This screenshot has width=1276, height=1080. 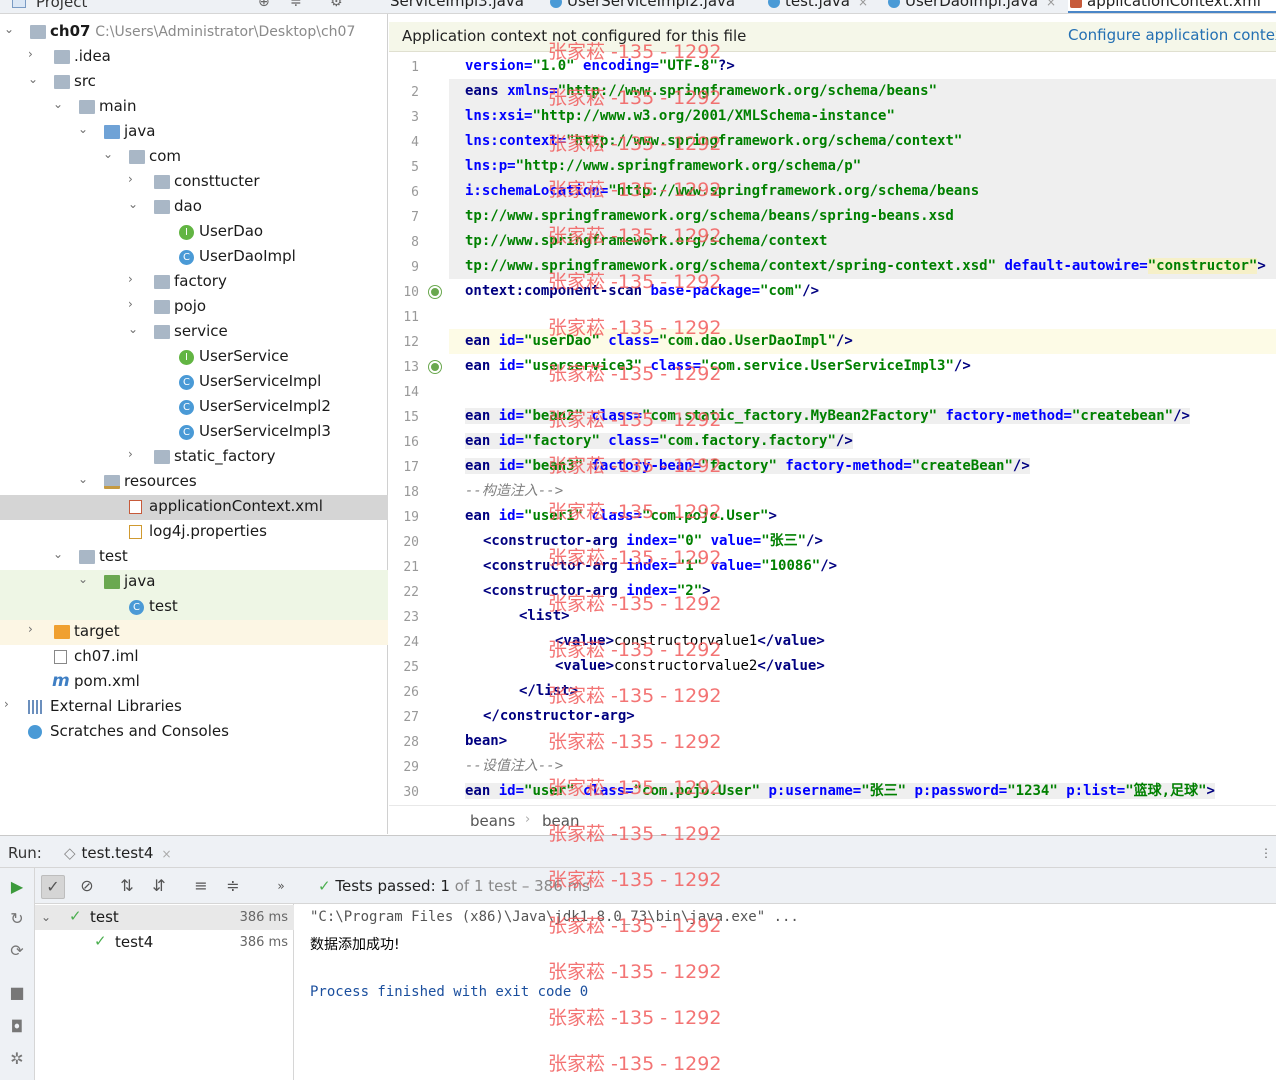 What do you see at coordinates (194, 157) in the screenshot?
I see `tree-item-com: ⌄ com` at bounding box center [194, 157].